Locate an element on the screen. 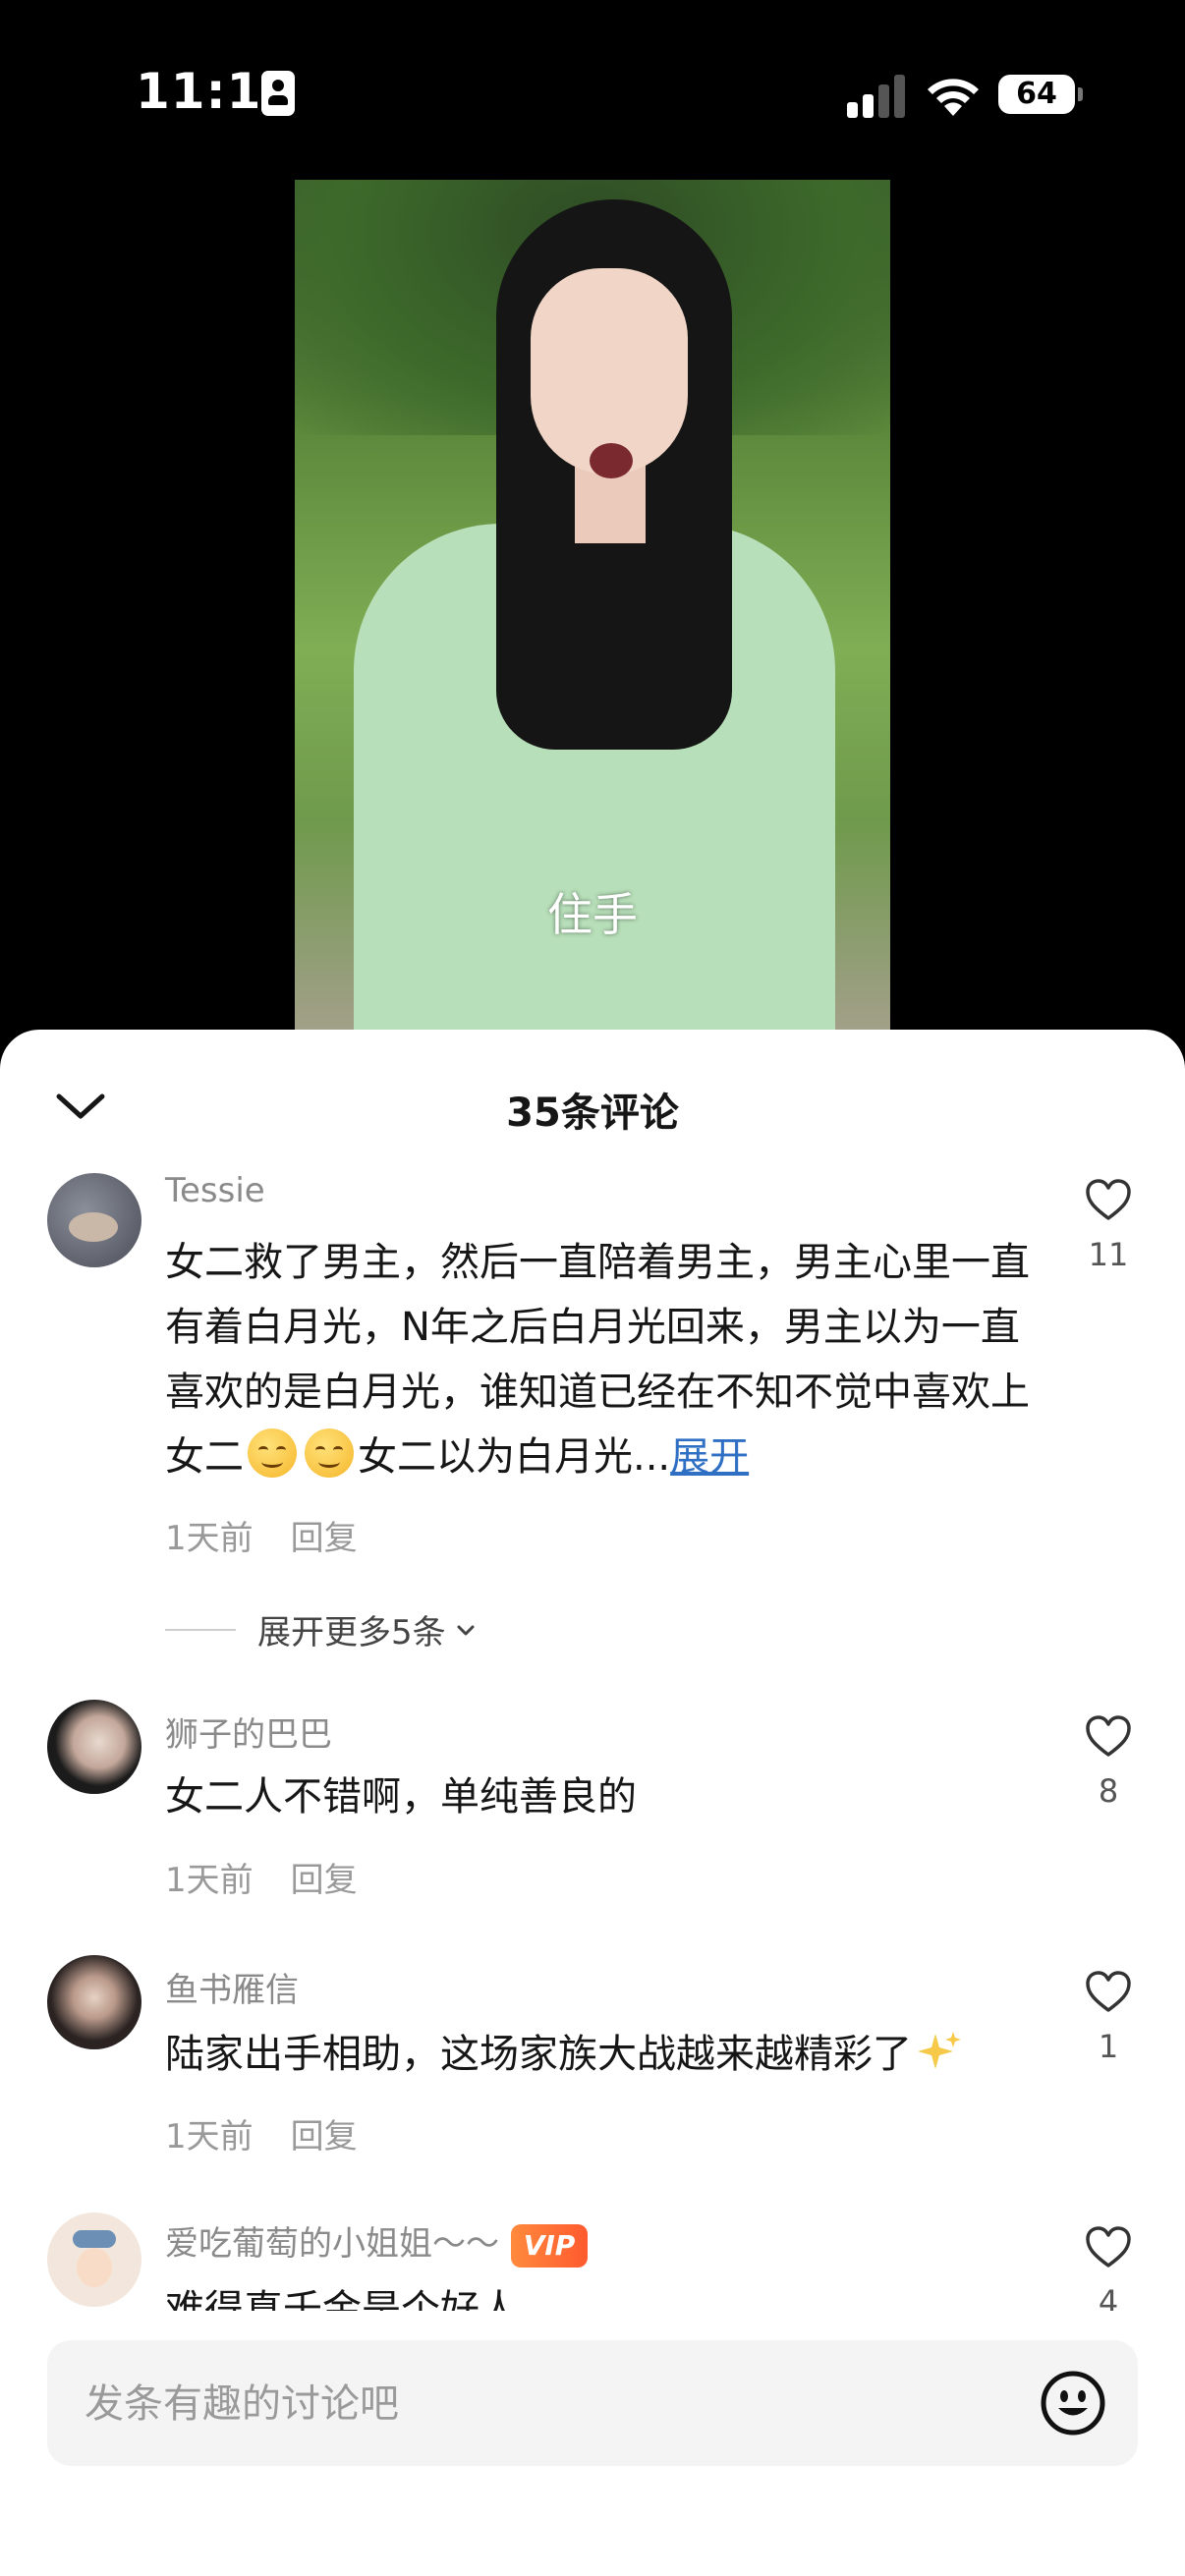  comment-username-text: 爱吃葡萄的小姐姐～～ is located at coordinates (332, 2244).